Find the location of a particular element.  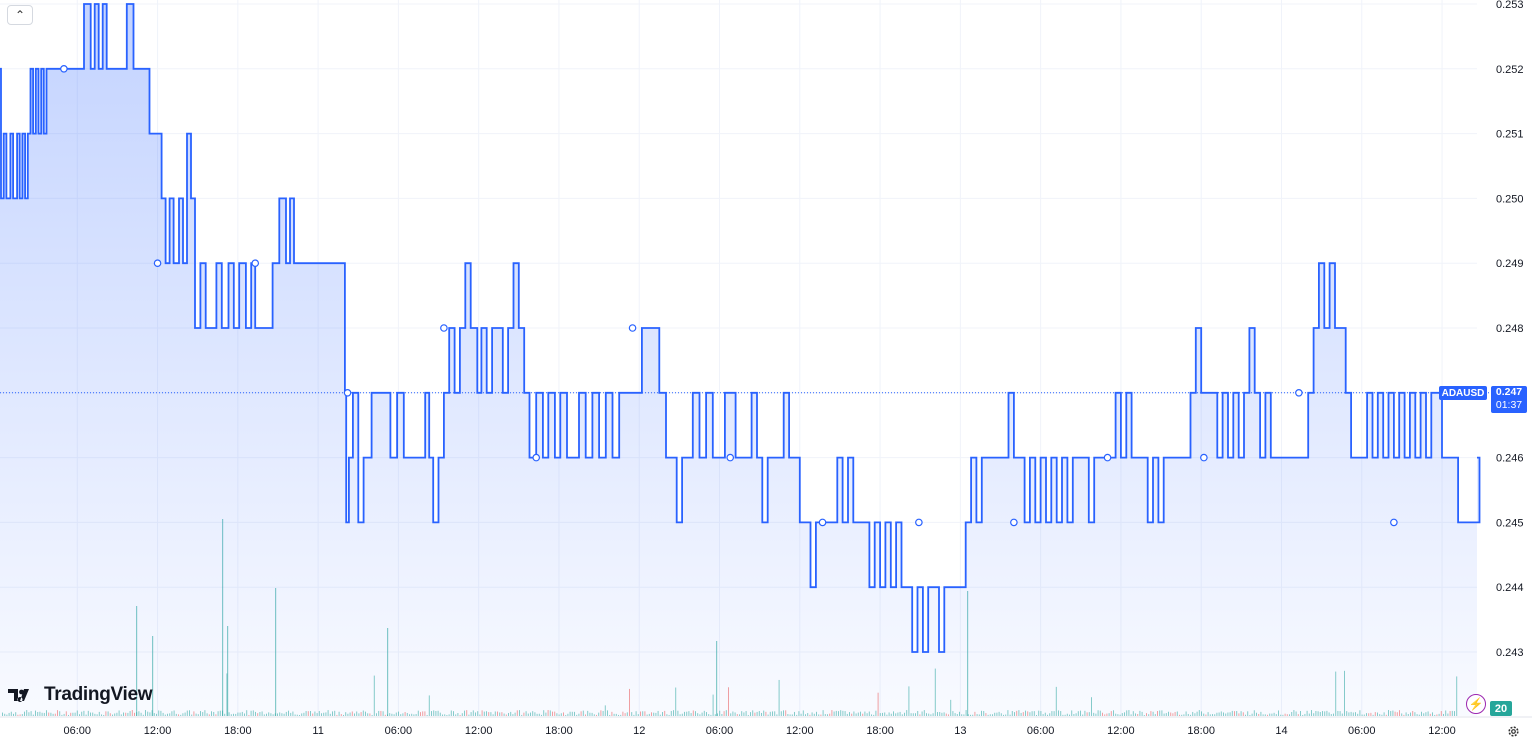

brand-name: TradingView is located at coordinates (98, 694).